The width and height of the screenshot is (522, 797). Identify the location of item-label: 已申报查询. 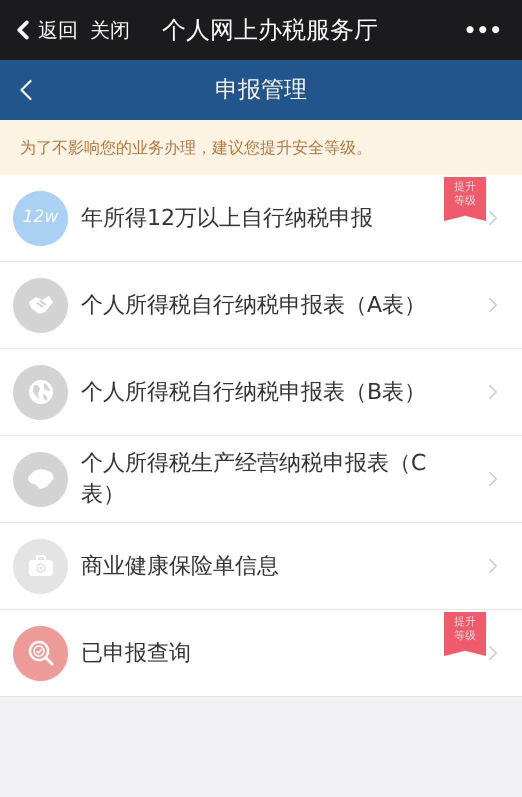
(136, 654).